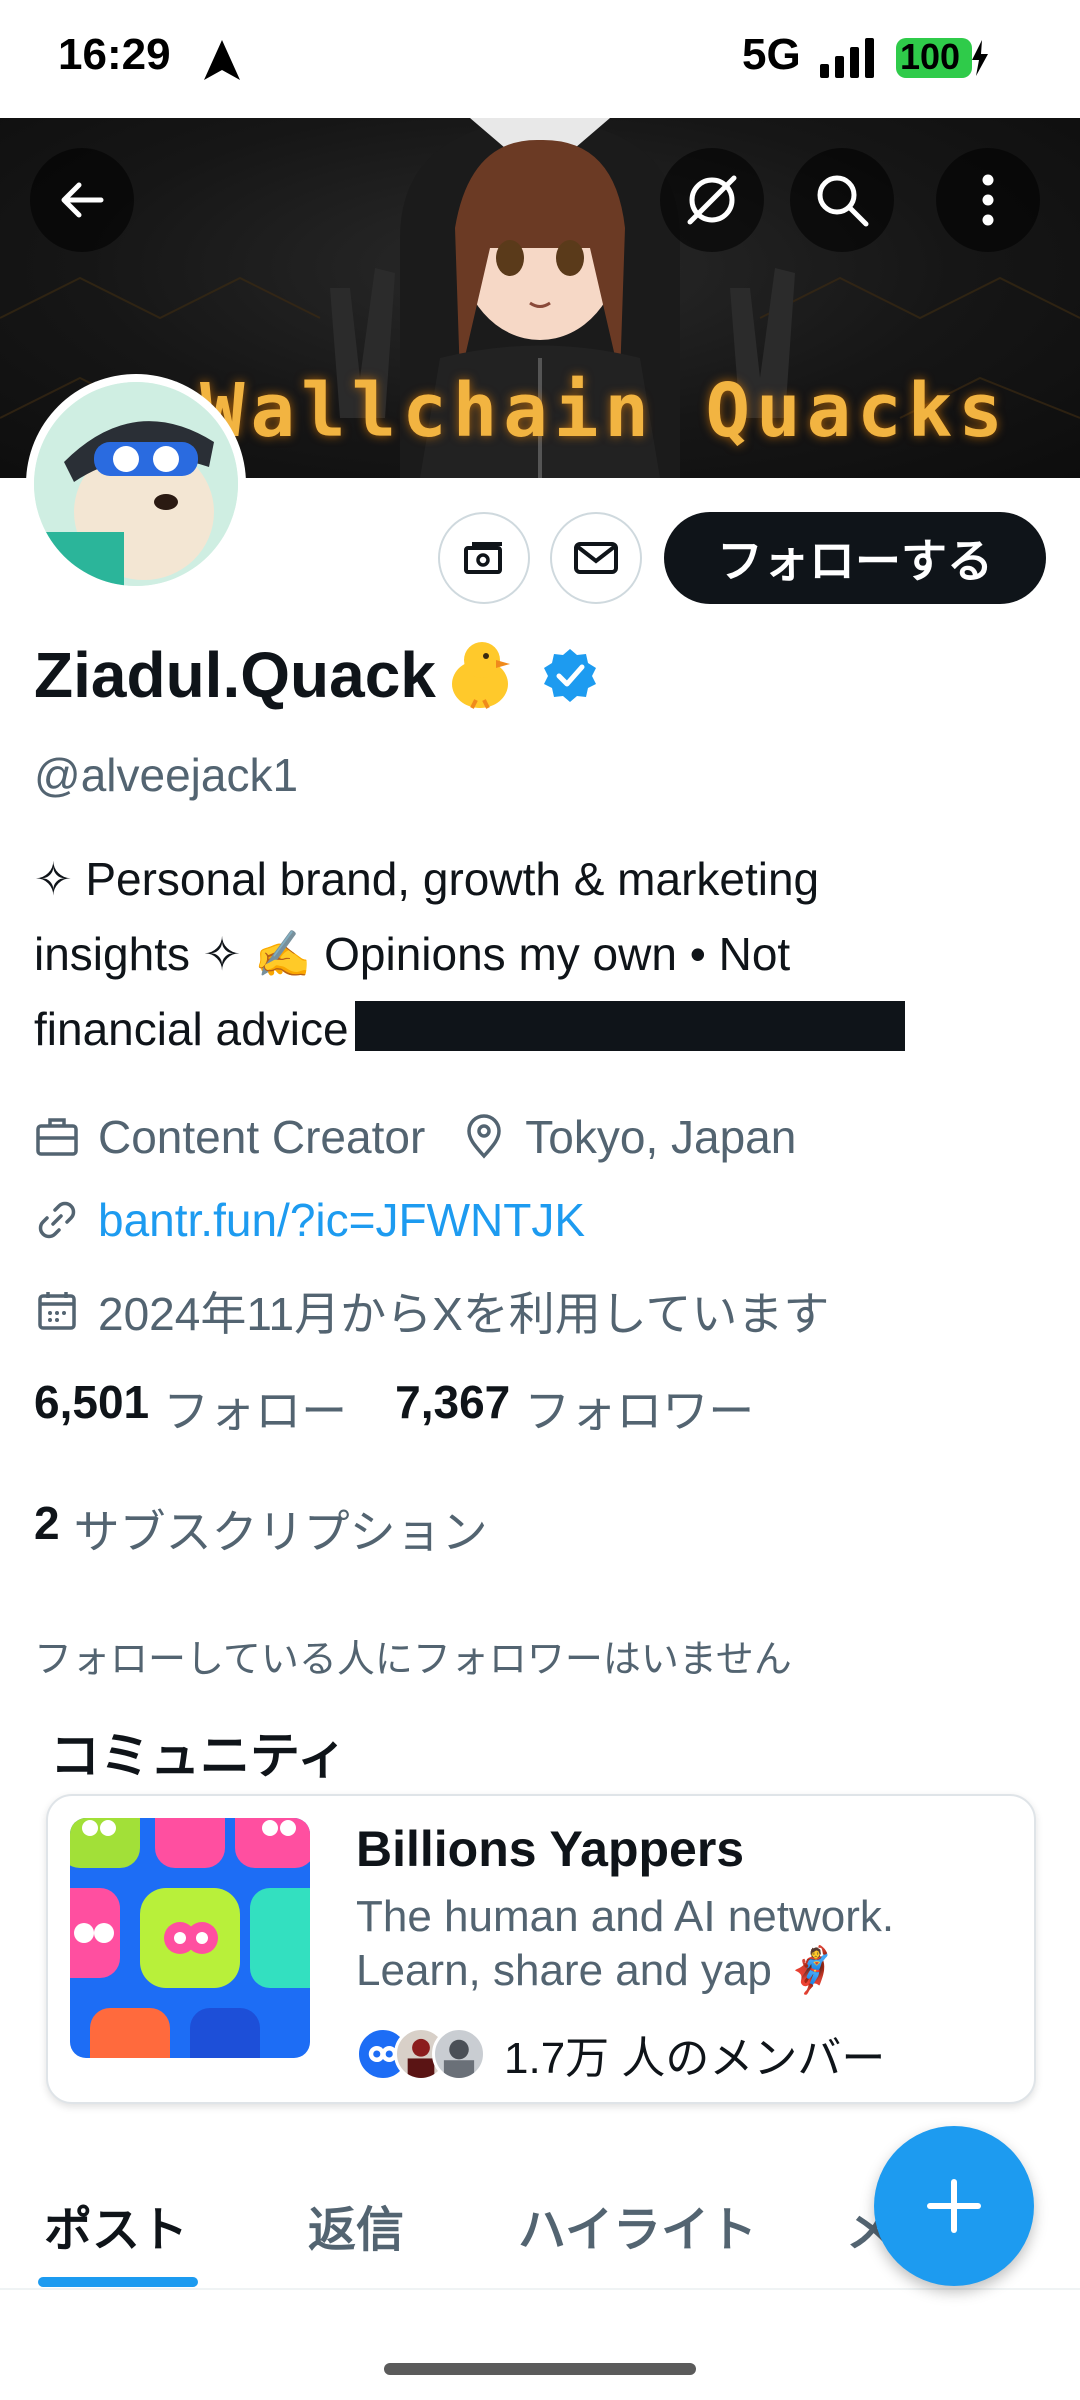 This screenshot has width=1080, height=2400. What do you see at coordinates (771, 54) in the screenshot?
I see `network-type: 5G` at bounding box center [771, 54].